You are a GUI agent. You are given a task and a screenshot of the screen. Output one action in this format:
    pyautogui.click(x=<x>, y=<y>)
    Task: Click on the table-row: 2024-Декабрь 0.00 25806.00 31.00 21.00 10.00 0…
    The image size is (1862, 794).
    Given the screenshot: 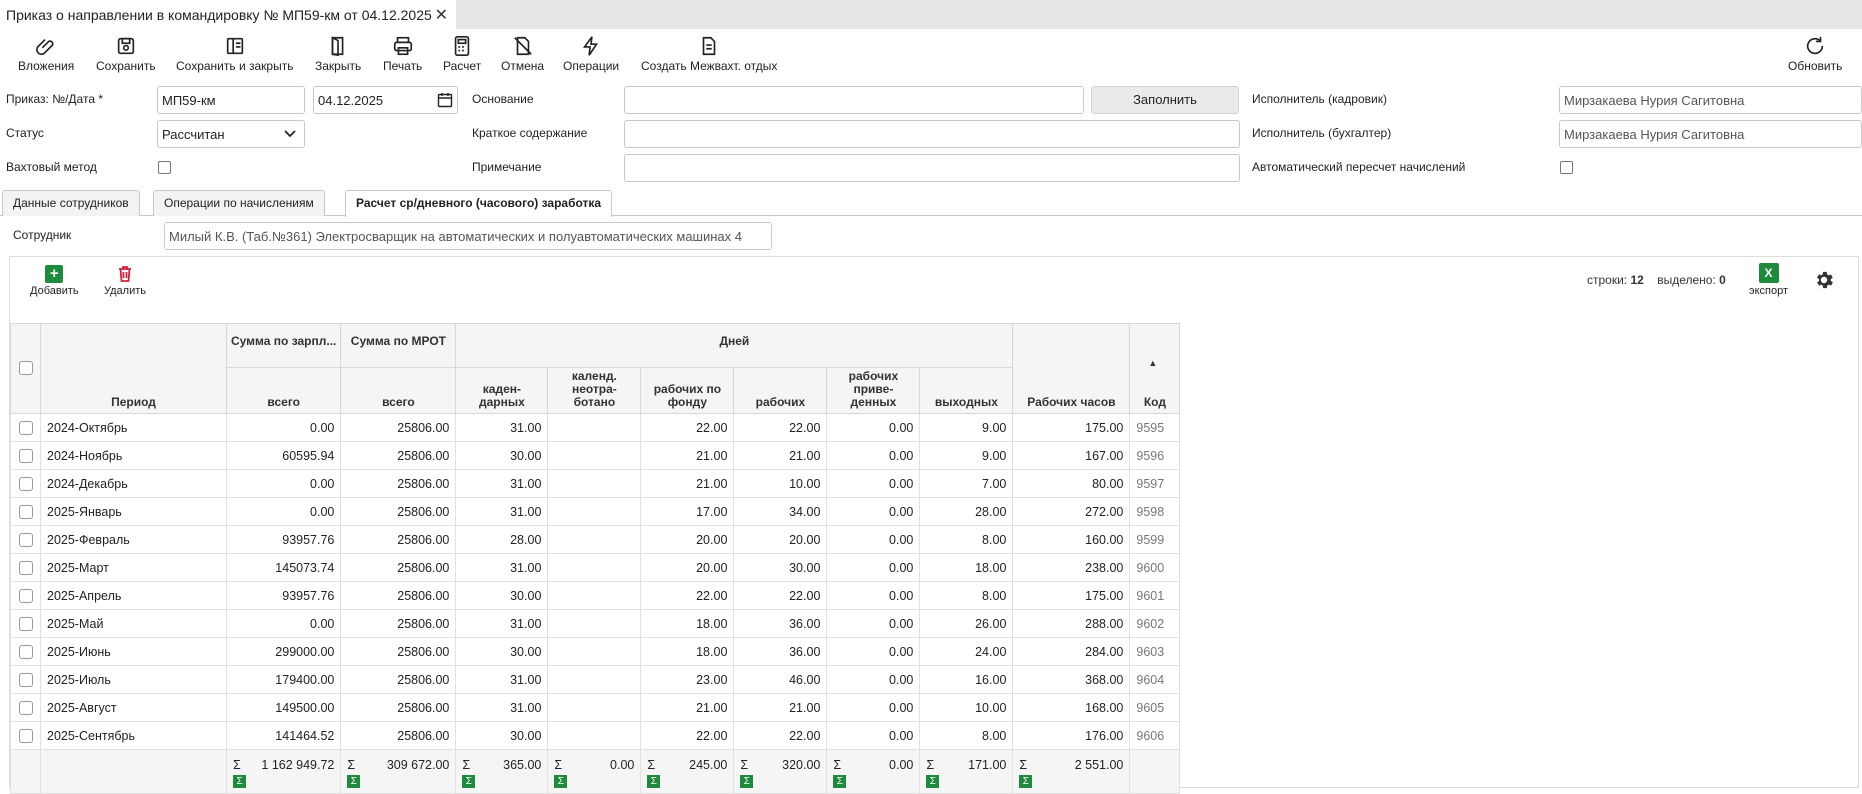 What is the action you would take?
    pyautogui.click(x=595, y=483)
    